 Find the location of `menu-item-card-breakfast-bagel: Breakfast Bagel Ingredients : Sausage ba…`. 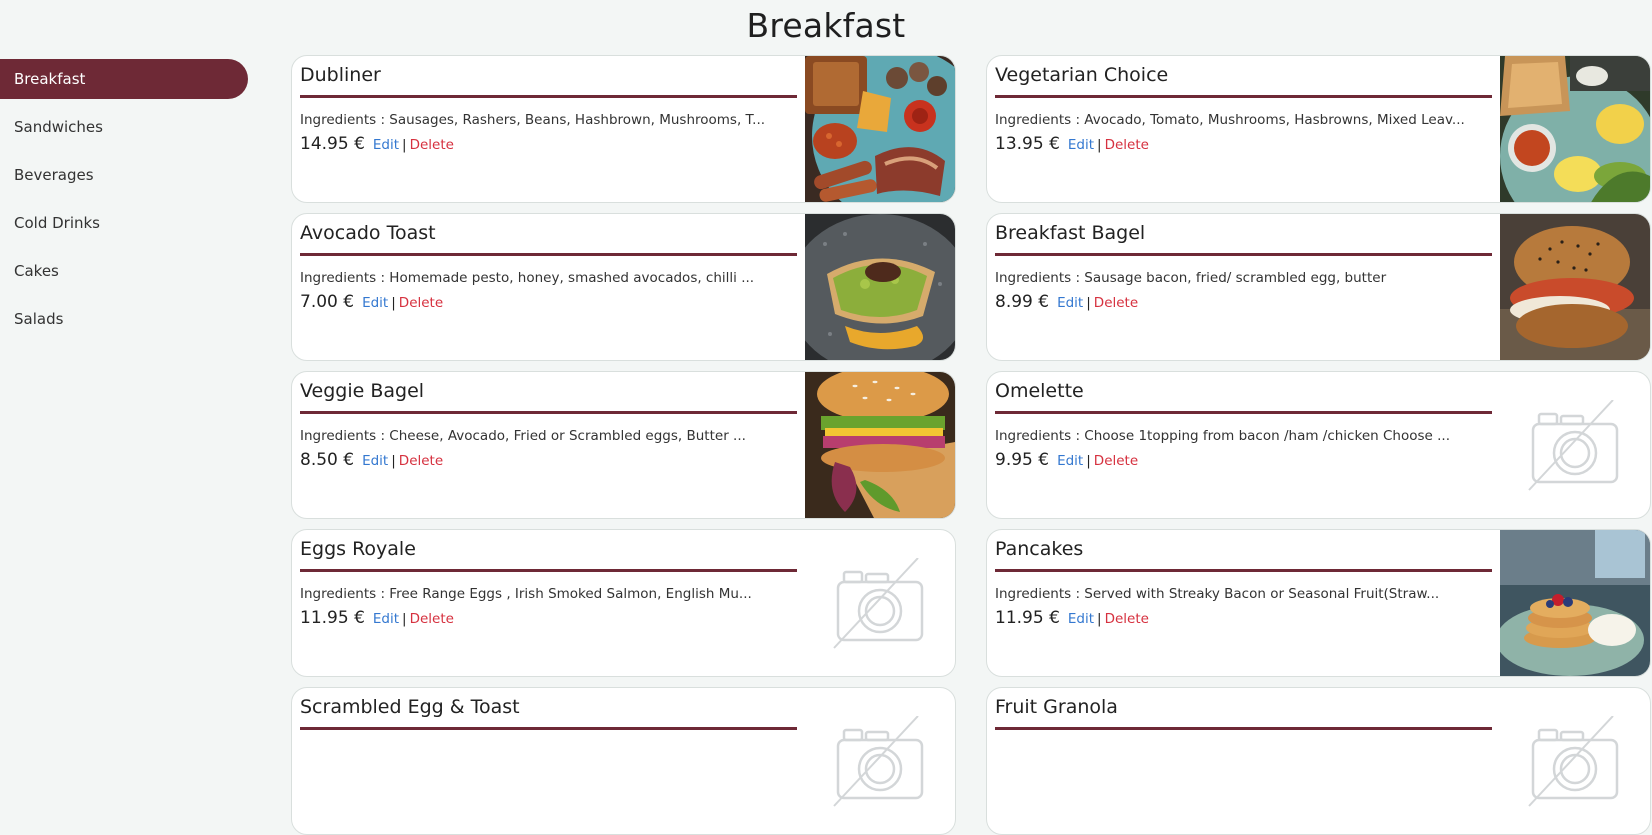

menu-item-card-breakfast-bagel: Breakfast Bagel Ingredients : Sausage ba… is located at coordinates (1318, 287).